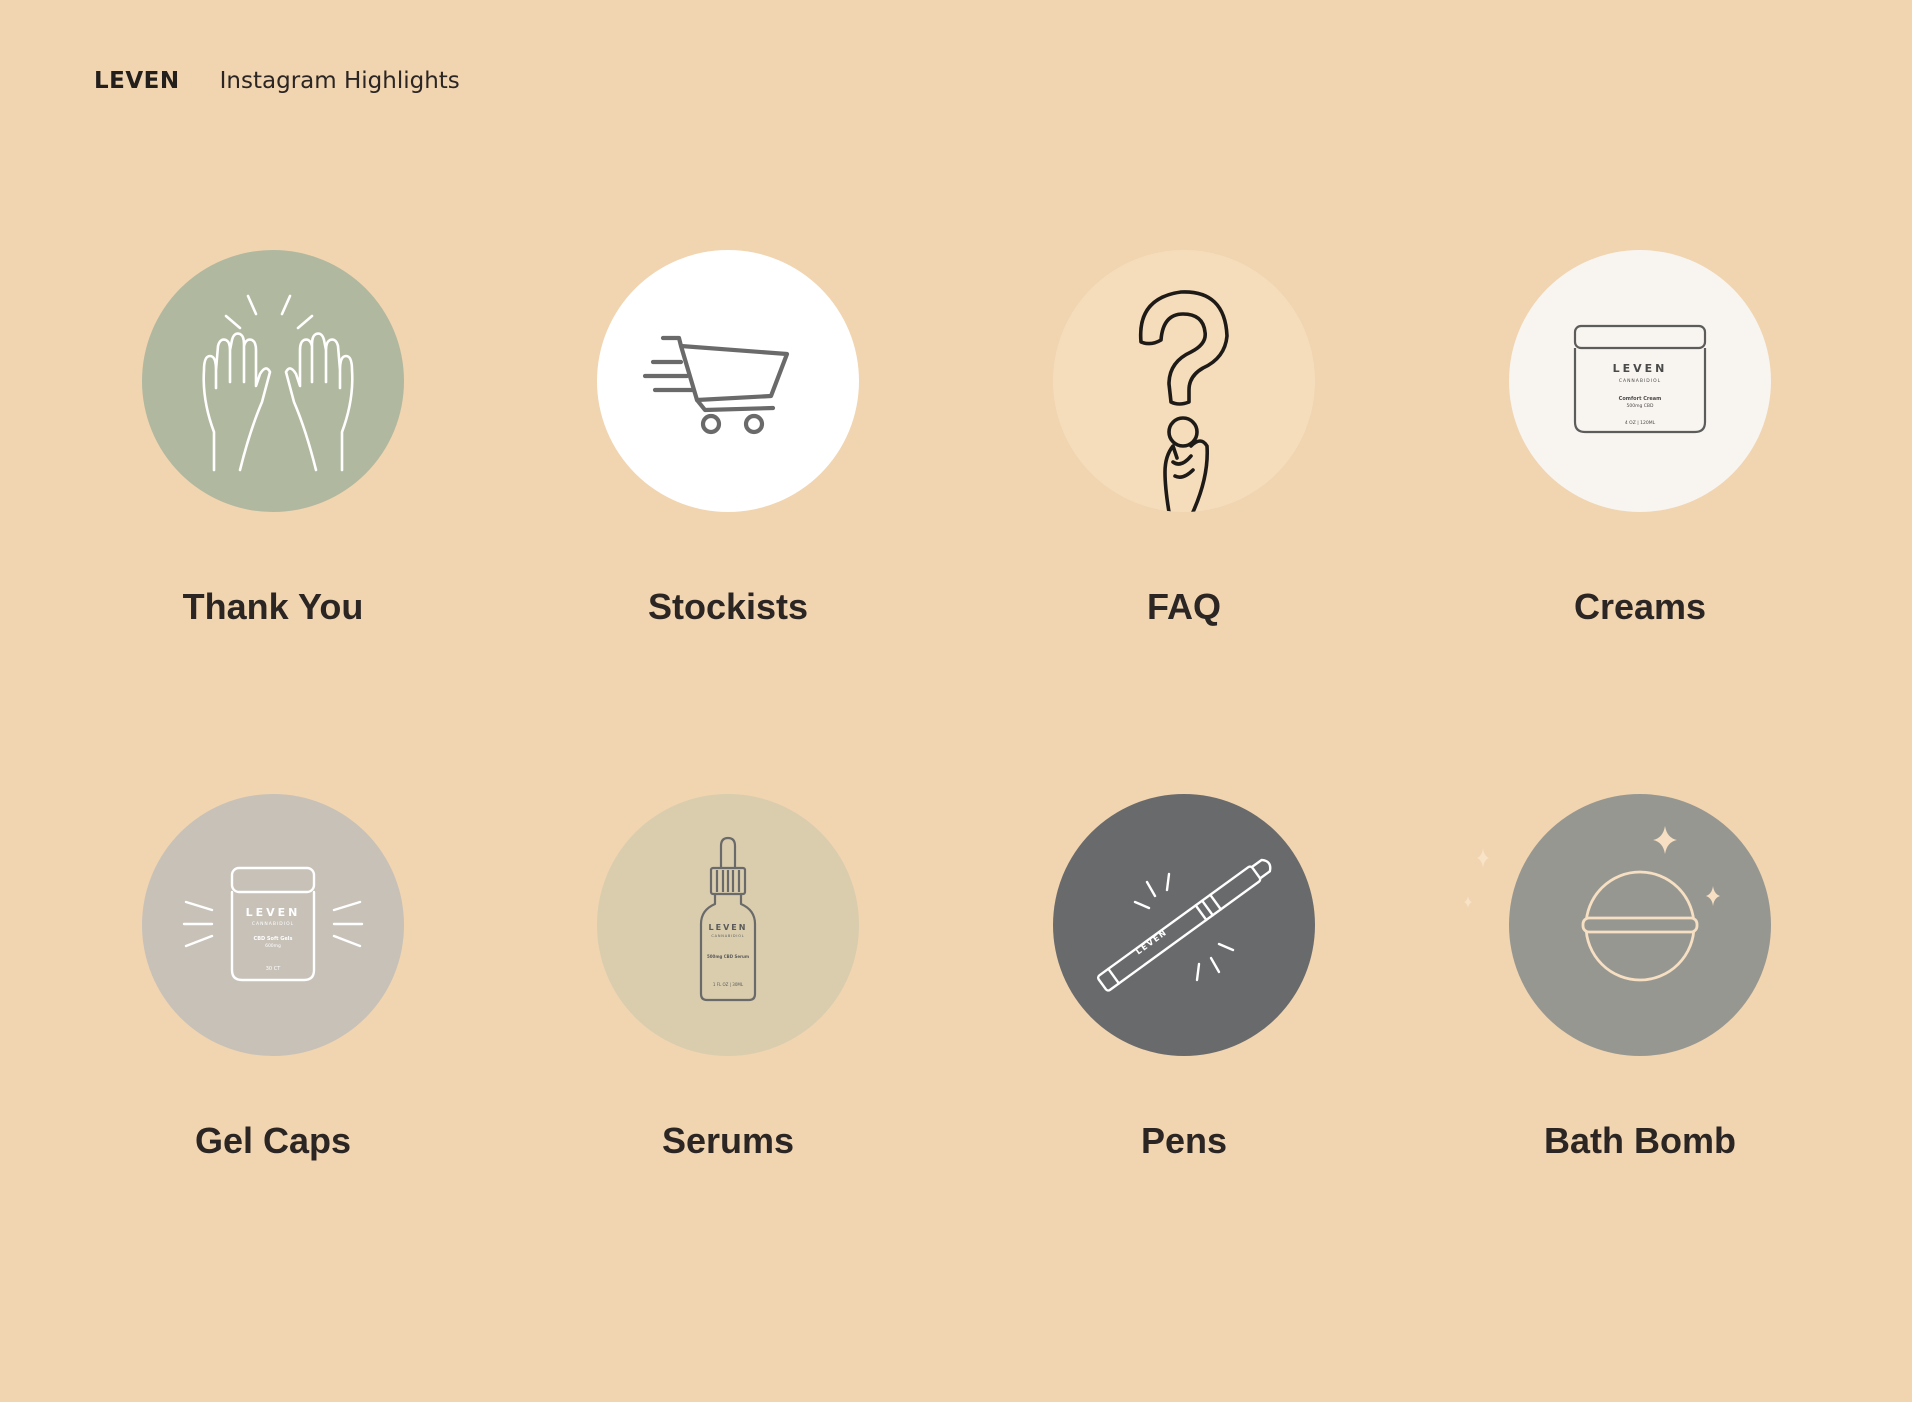 The image size is (1912, 1402). Describe the element at coordinates (1640, 1140) in the screenshot. I see `highlight-label: Bath Bomb` at that location.